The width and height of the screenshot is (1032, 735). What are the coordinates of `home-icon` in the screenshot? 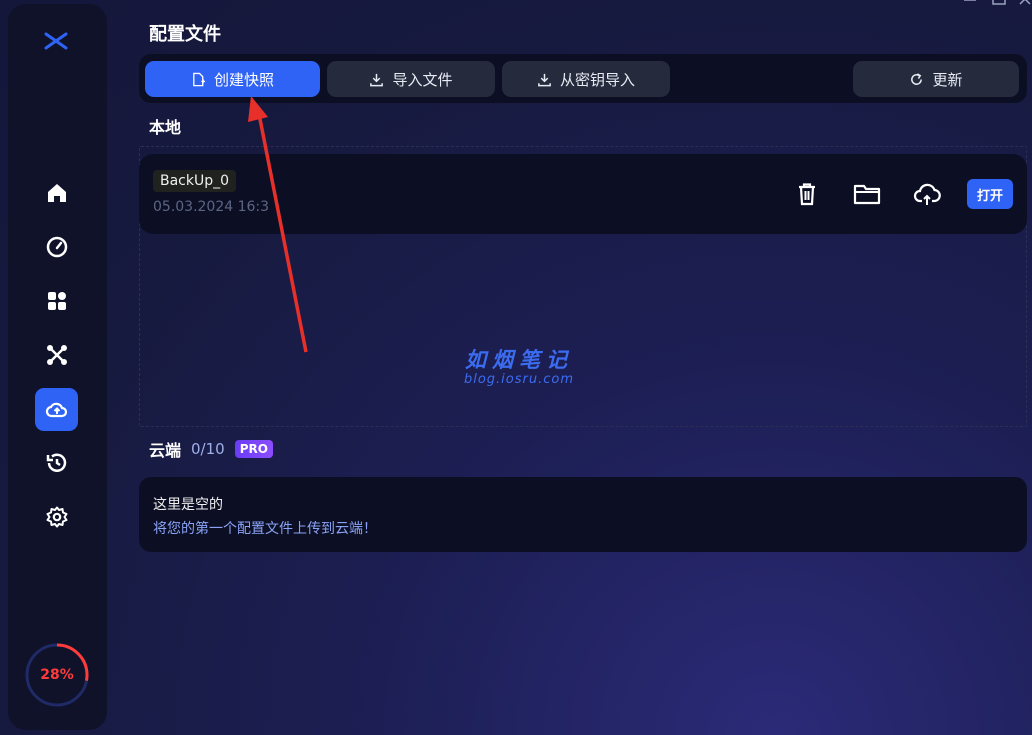 It's located at (56, 192).